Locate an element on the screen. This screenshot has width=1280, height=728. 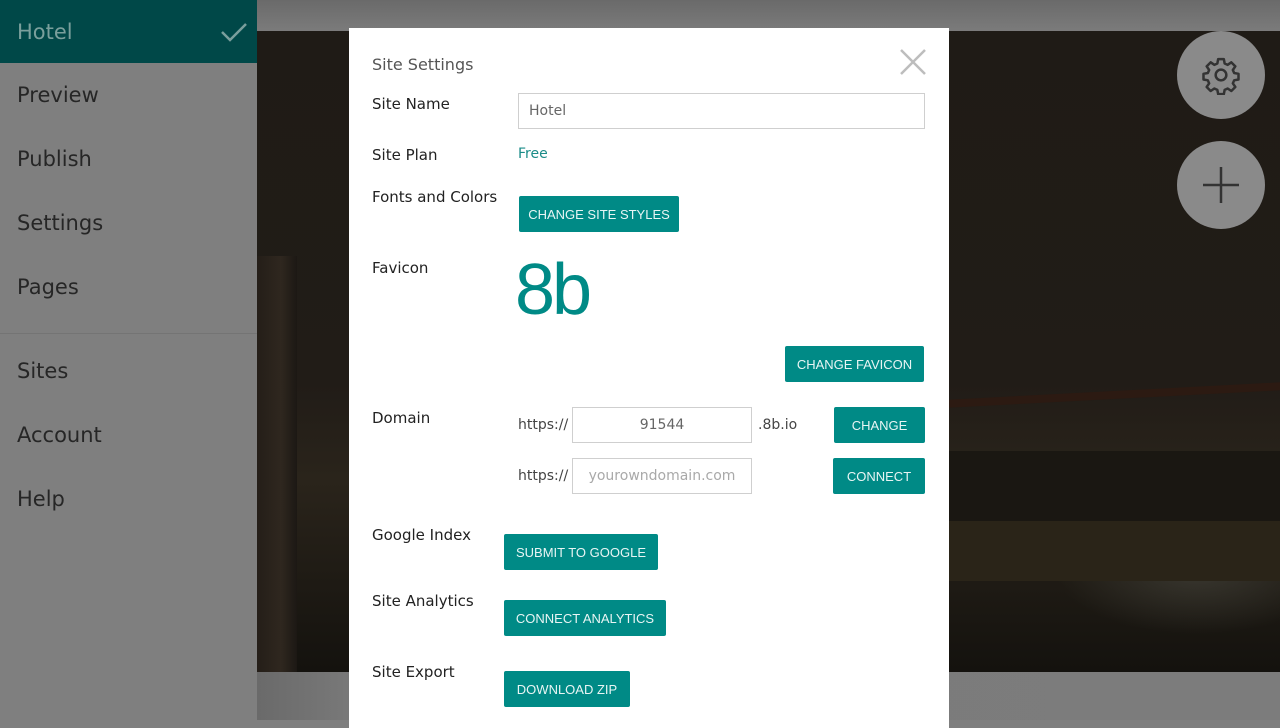
add-section-button is located at coordinates (1221, 185).